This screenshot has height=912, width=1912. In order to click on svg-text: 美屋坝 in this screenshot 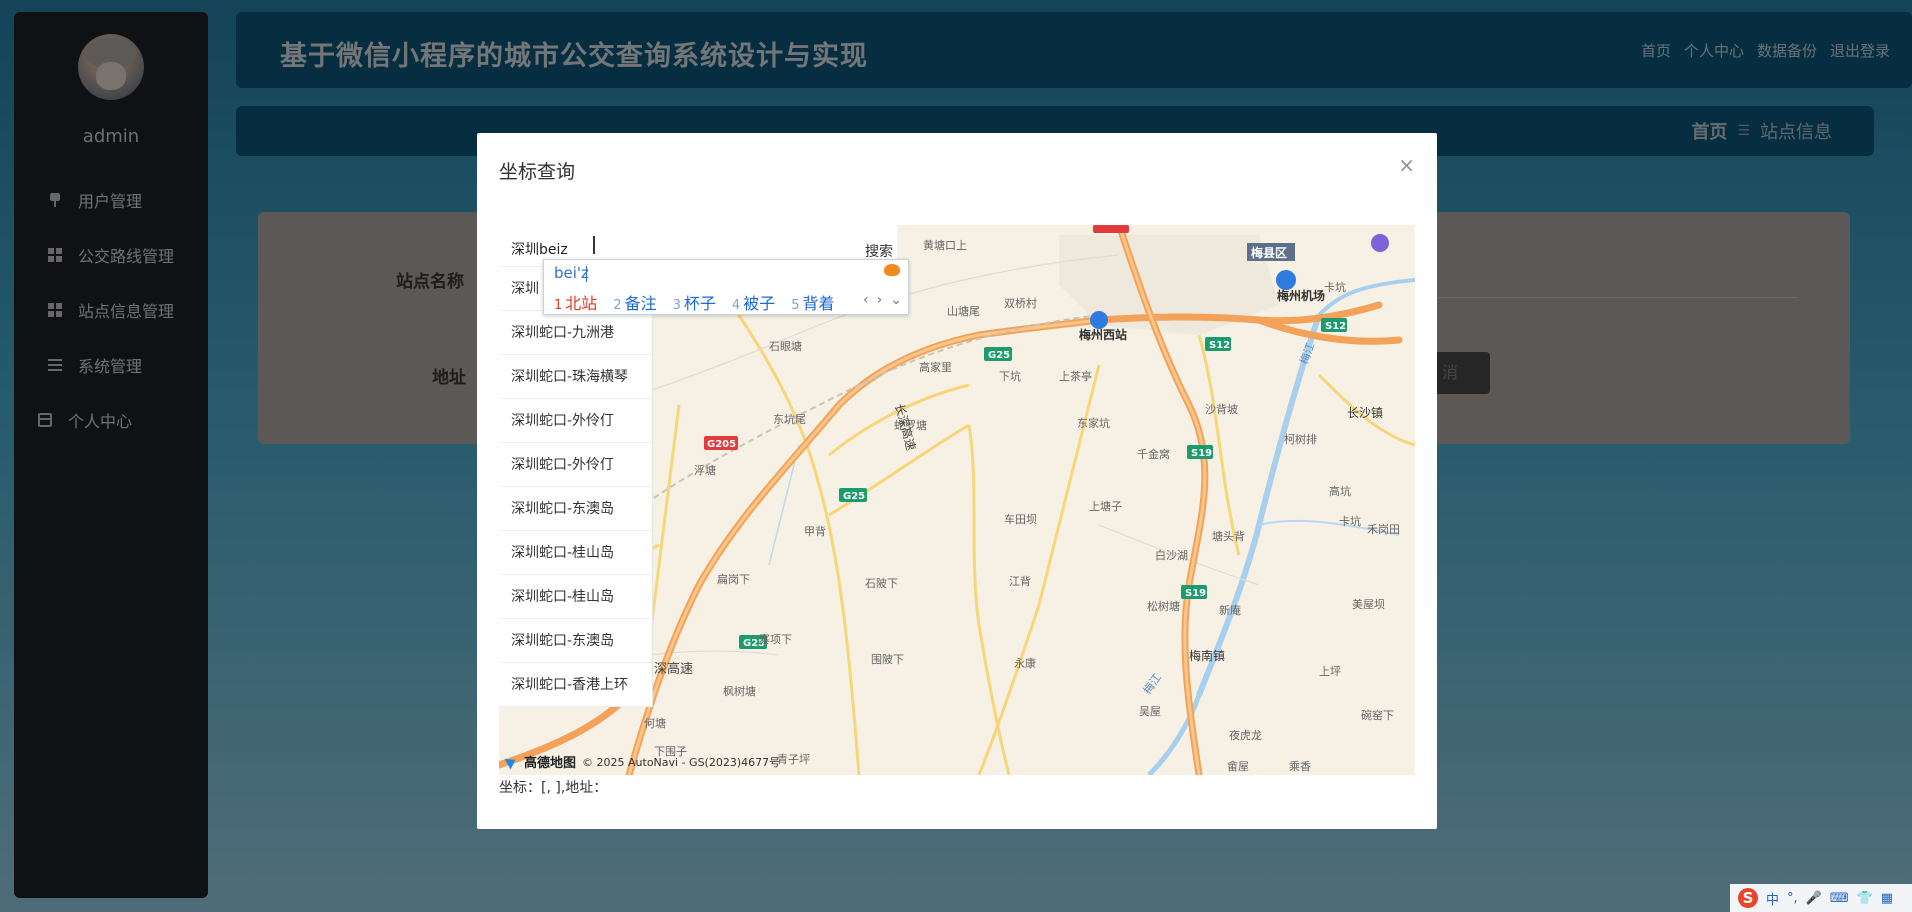, I will do `click(1368, 604)`.